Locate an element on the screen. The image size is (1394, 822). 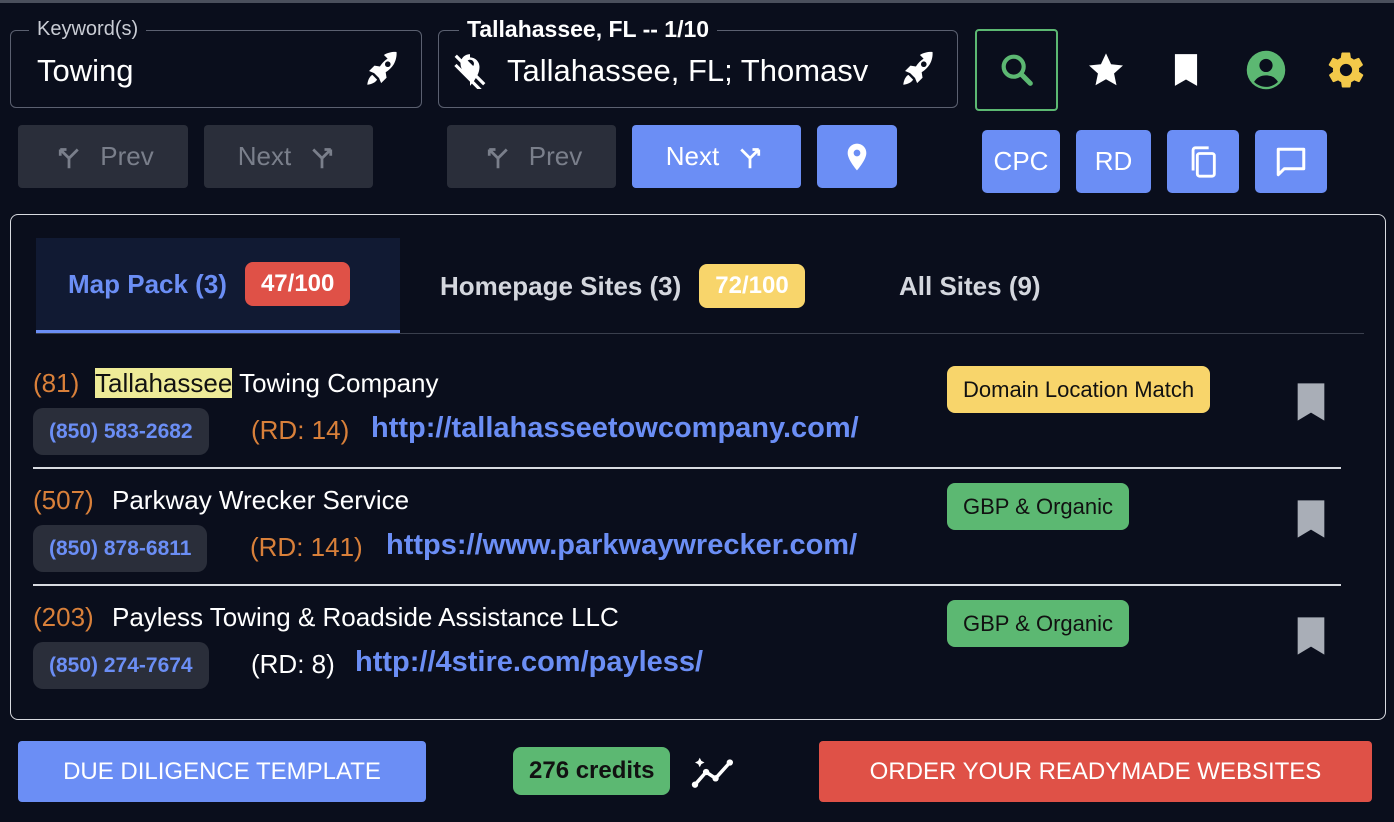
window-top-border is located at coordinates (697, 1).